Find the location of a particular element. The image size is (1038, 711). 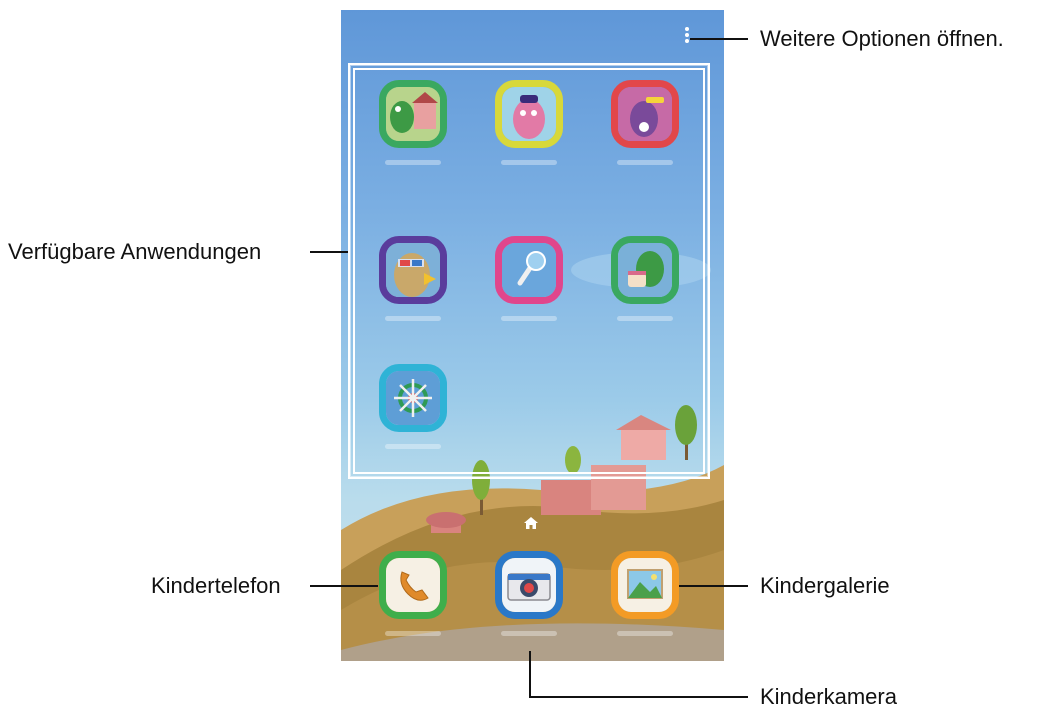

callout-line-kids-phone is located at coordinates (344, 586).